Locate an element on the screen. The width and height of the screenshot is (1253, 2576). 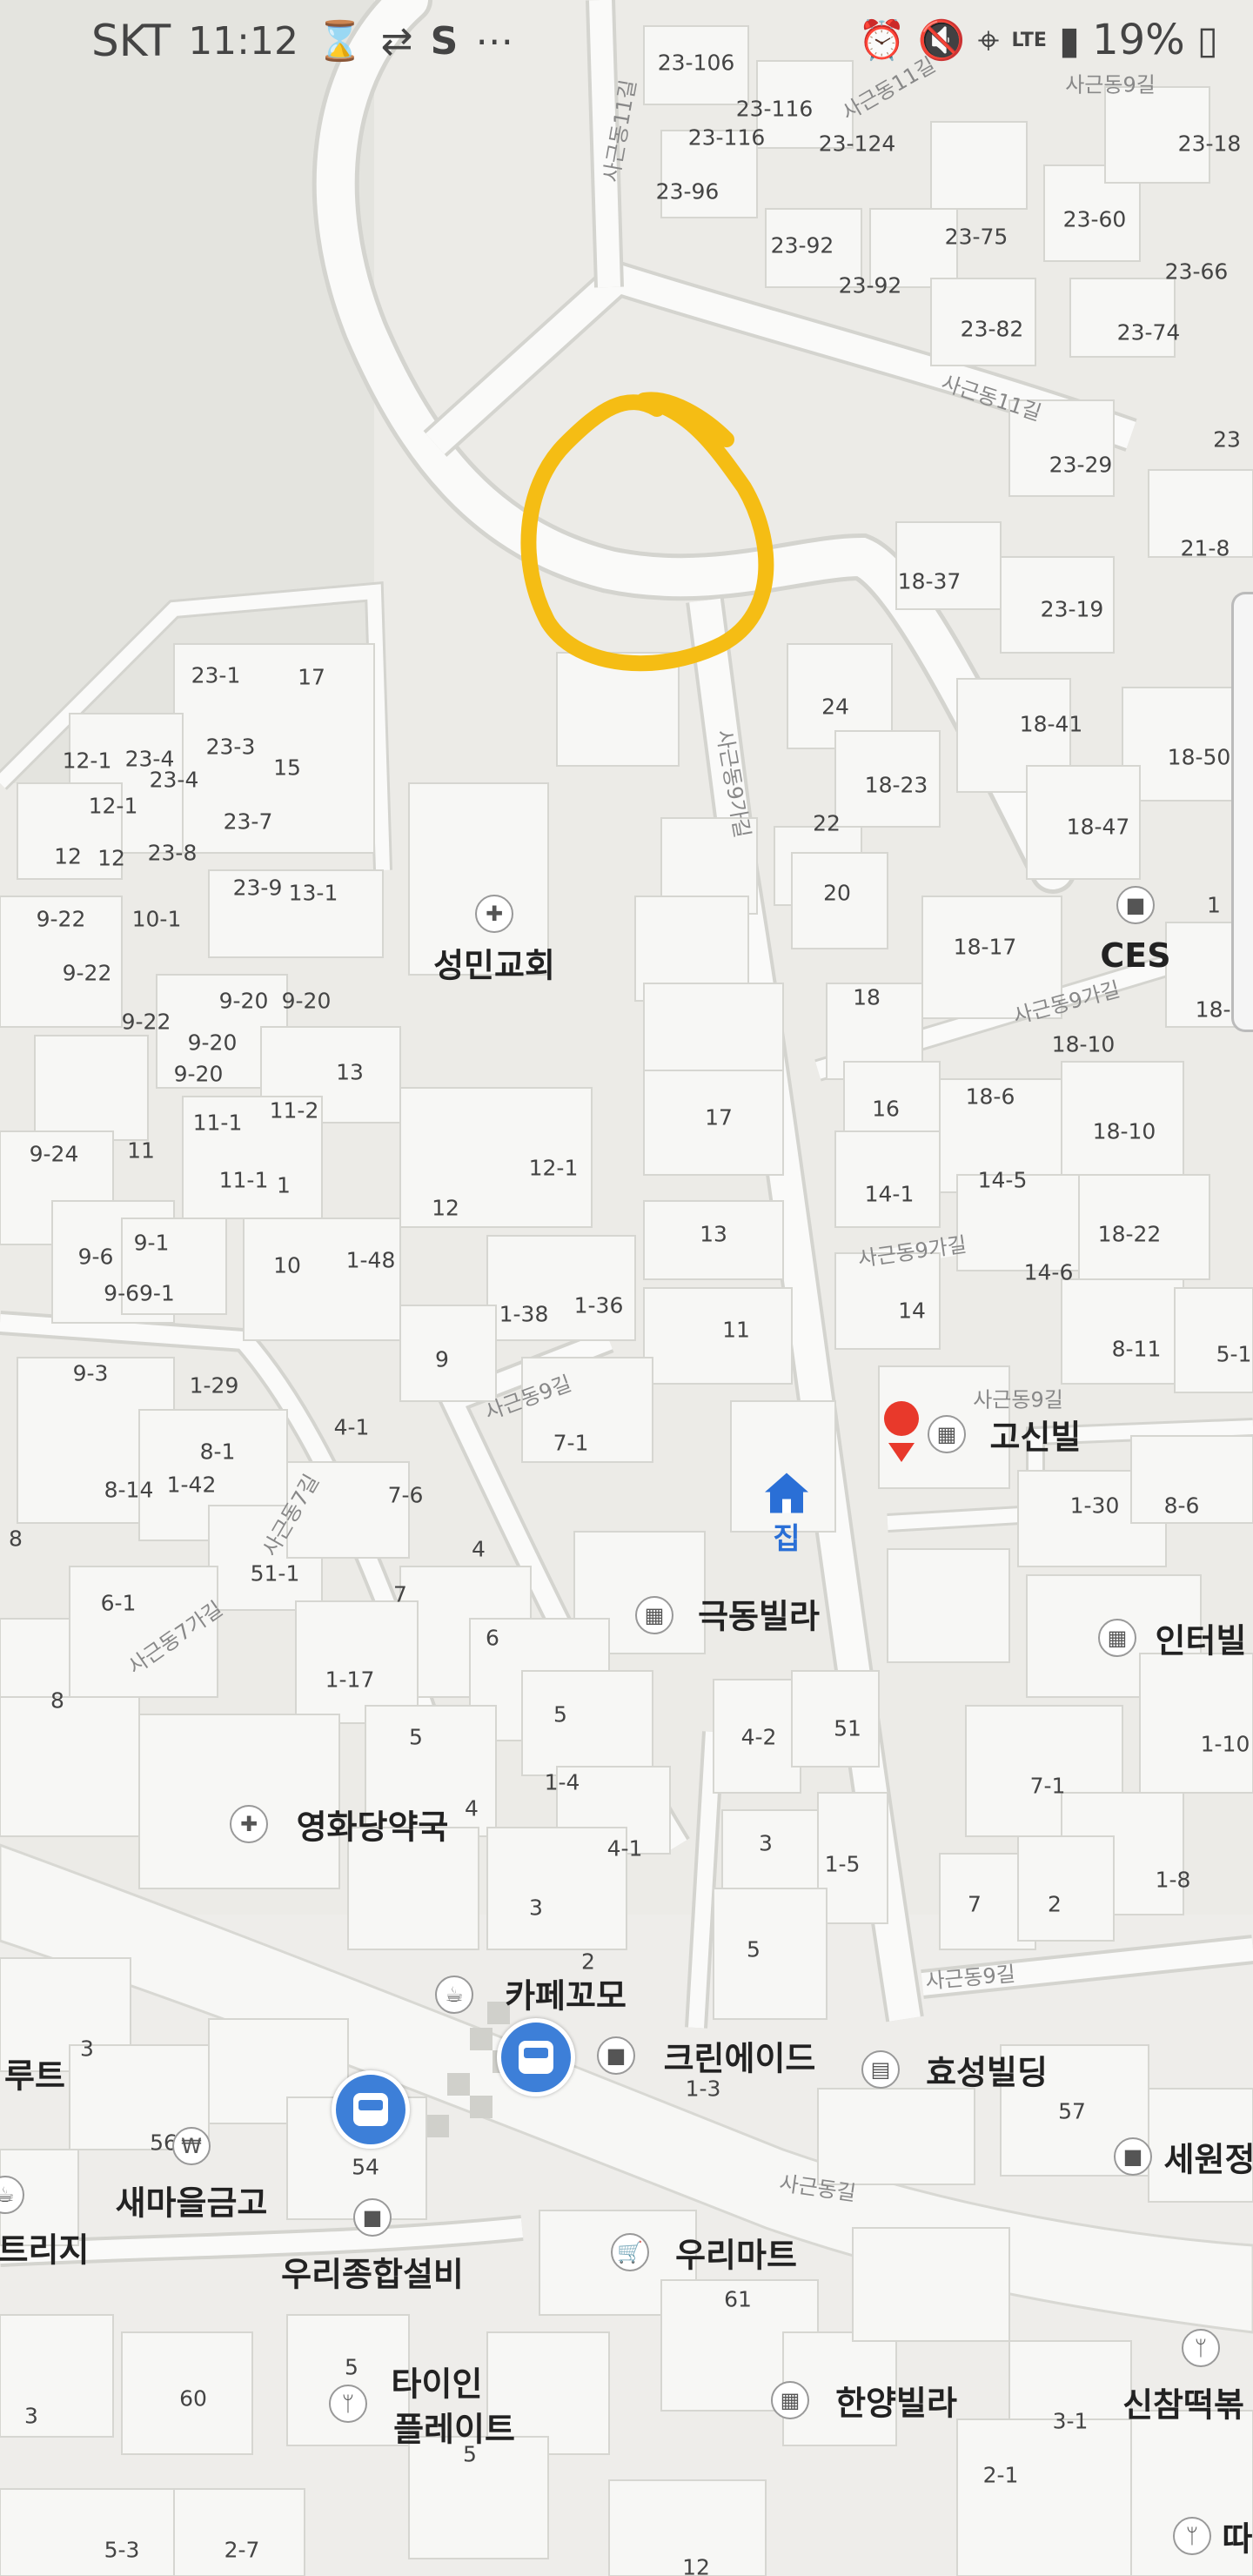
poi-label-pharmacy: 영화당약국 is located at coordinates (373, 1825).